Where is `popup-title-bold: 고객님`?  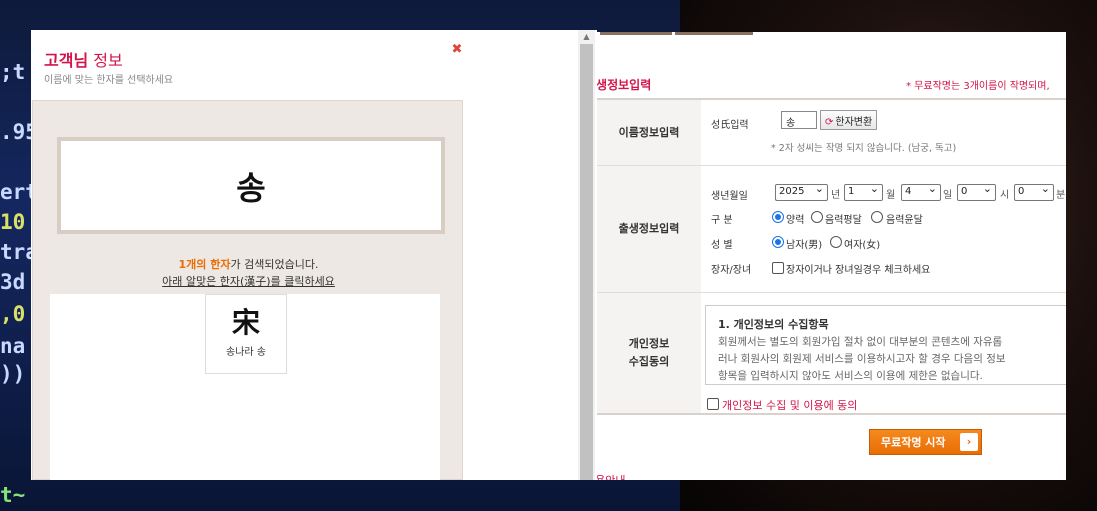
popup-title-bold: 고객님 is located at coordinates (66, 60).